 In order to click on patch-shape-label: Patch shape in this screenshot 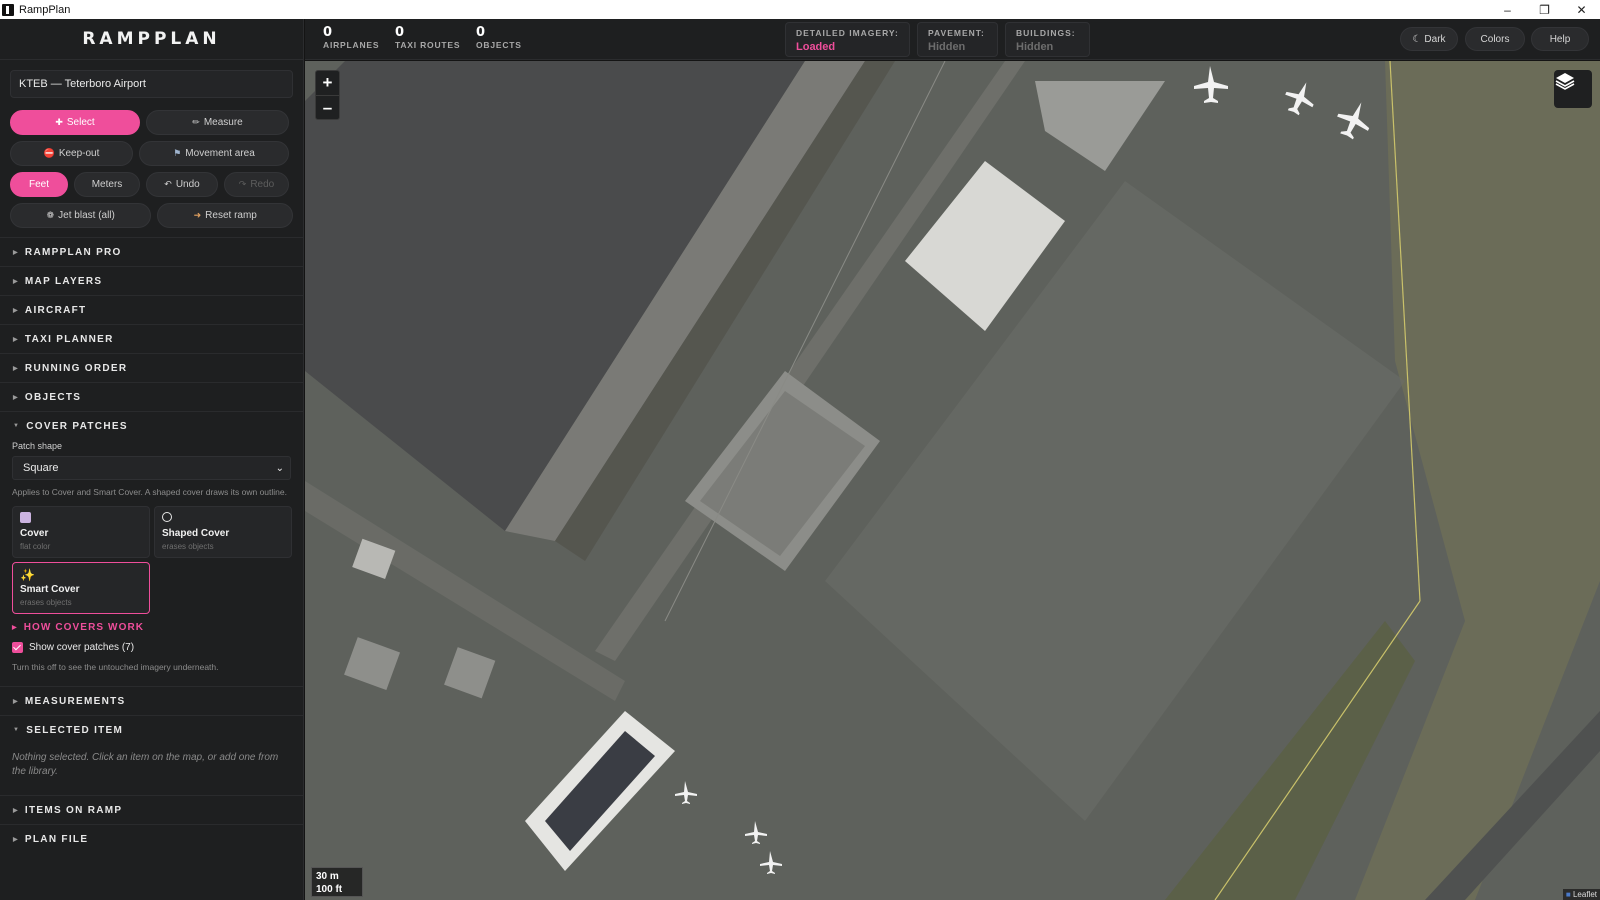, I will do `click(37, 446)`.